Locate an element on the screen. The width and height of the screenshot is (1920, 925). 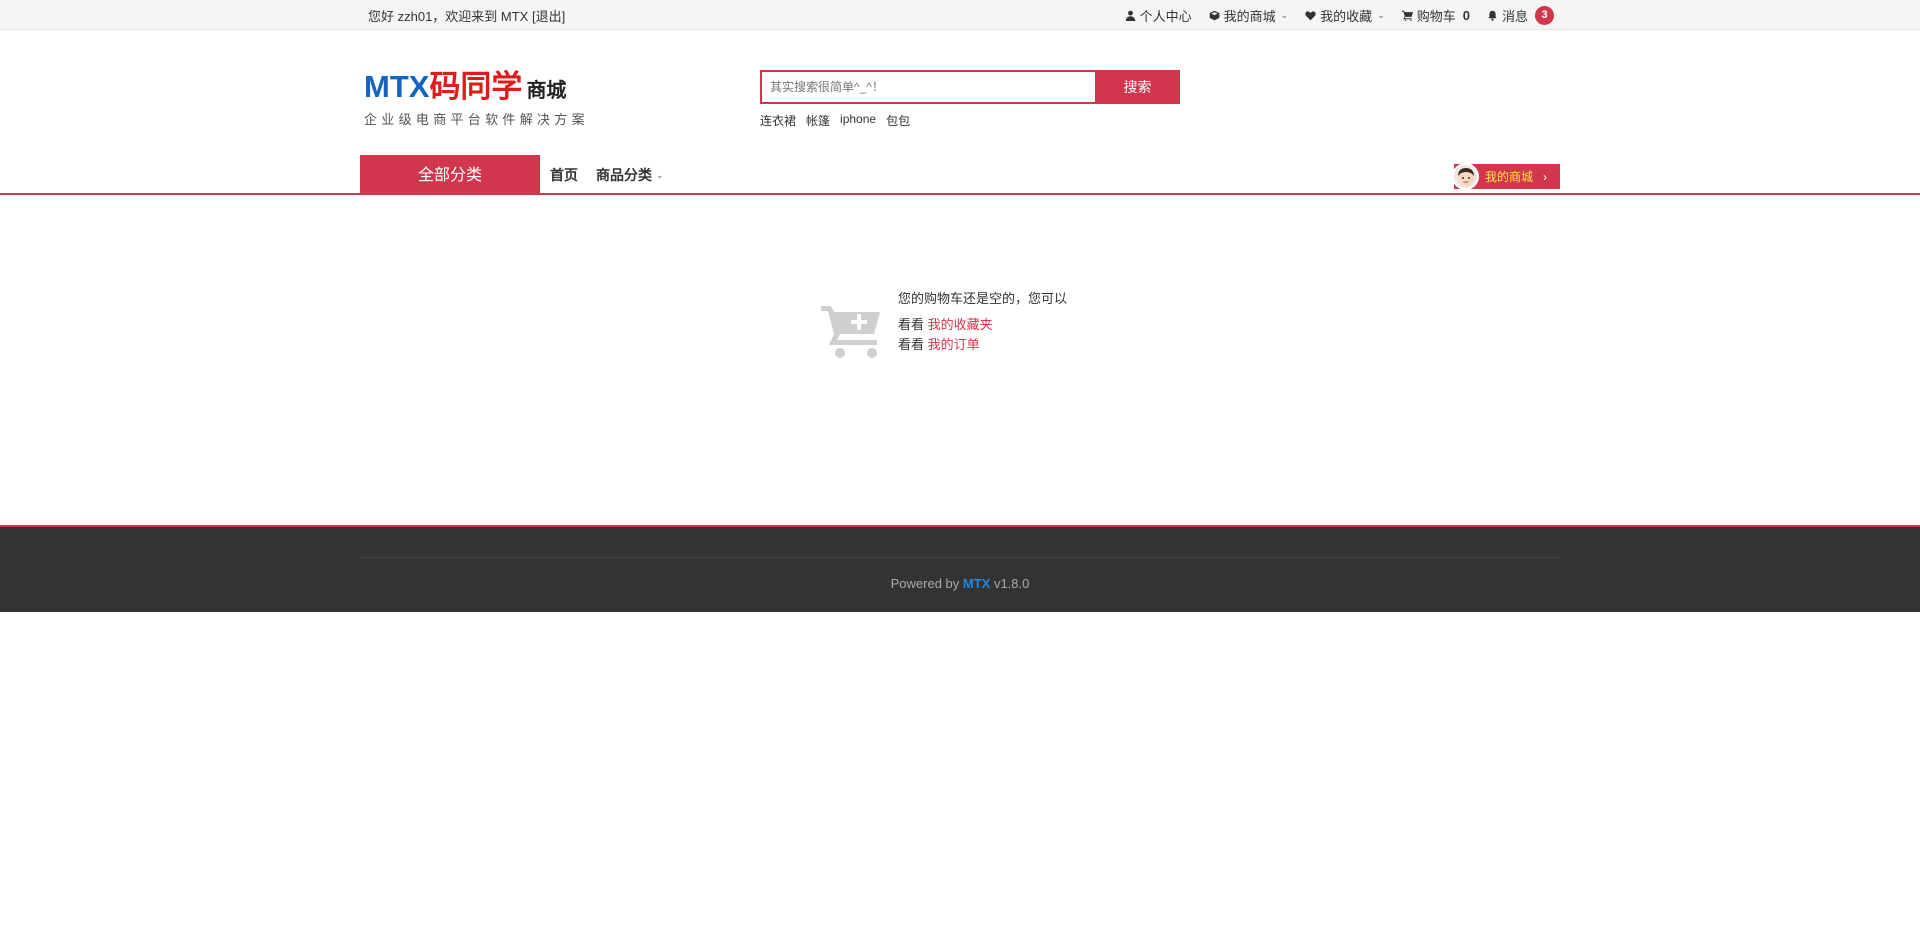
nav-categories-label: 商品分类 is located at coordinates (624, 175).